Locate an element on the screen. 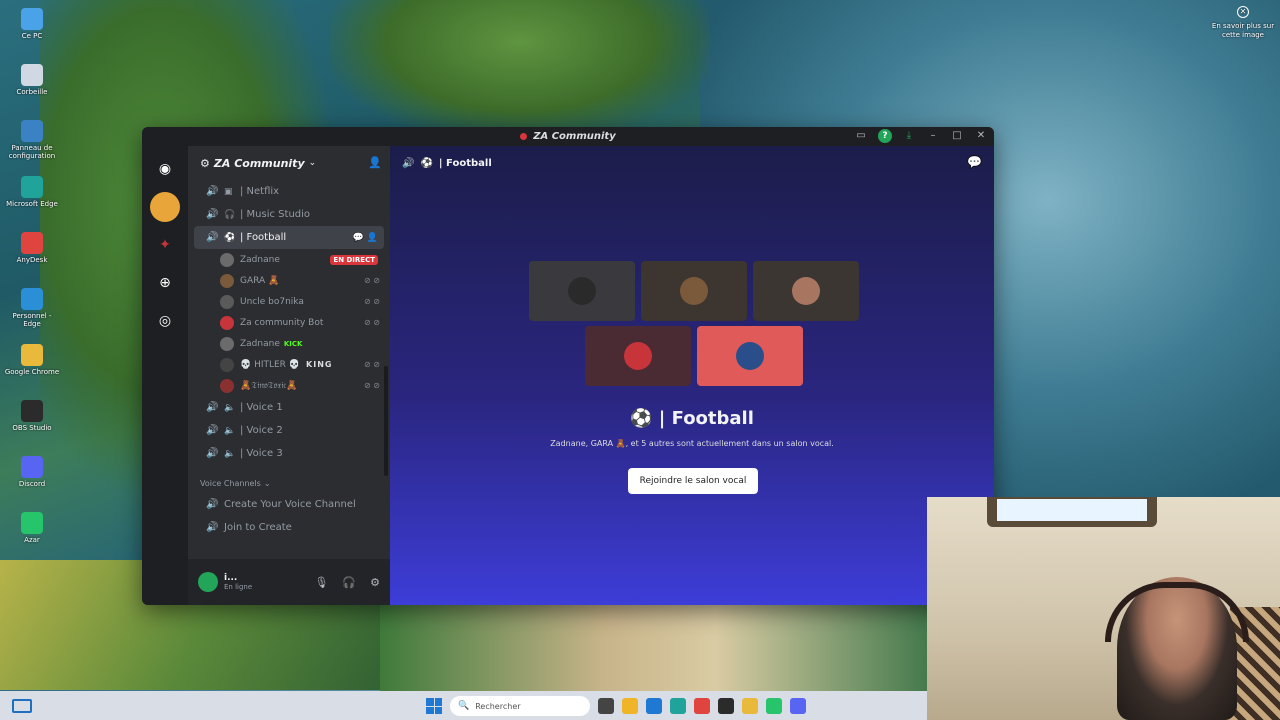 This screenshot has width=1280, height=720. voice-channel: 🔊 ⚽ | Football 💬 👤 is located at coordinates (289, 237).